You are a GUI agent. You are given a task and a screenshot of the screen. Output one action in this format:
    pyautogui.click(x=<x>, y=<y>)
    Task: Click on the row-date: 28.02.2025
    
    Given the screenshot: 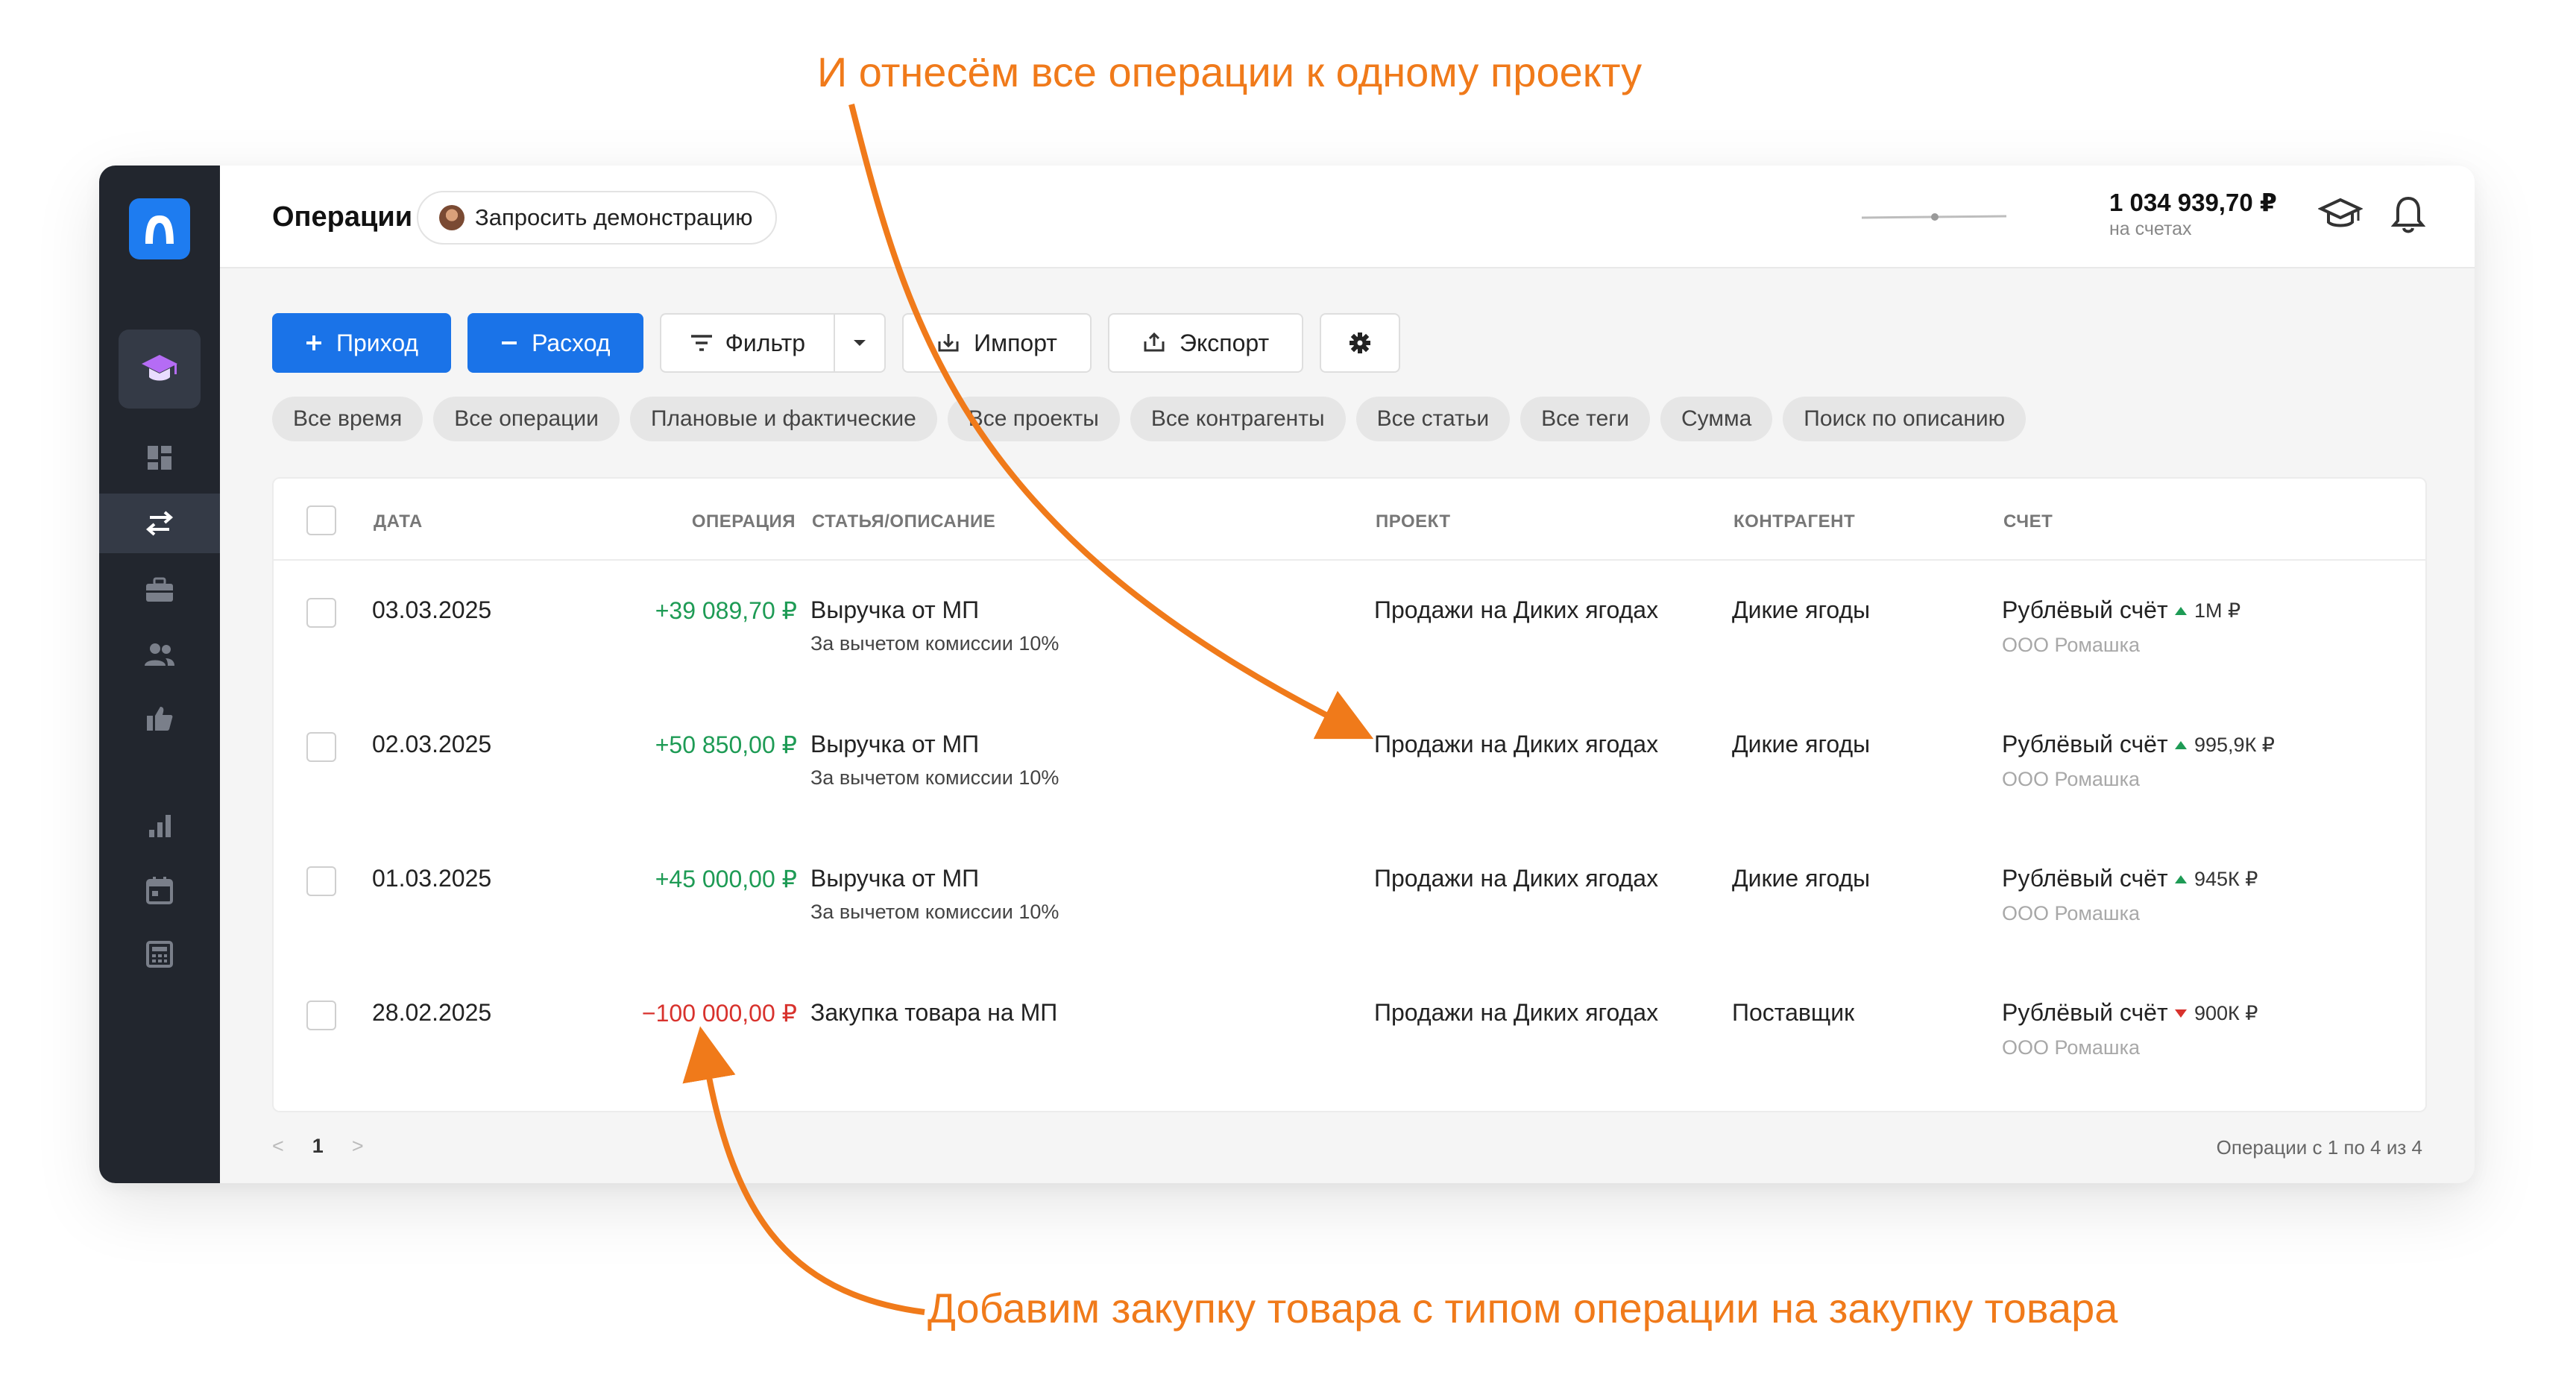 What is the action you would take?
    pyautogui.click(x=432, y=1012)
    